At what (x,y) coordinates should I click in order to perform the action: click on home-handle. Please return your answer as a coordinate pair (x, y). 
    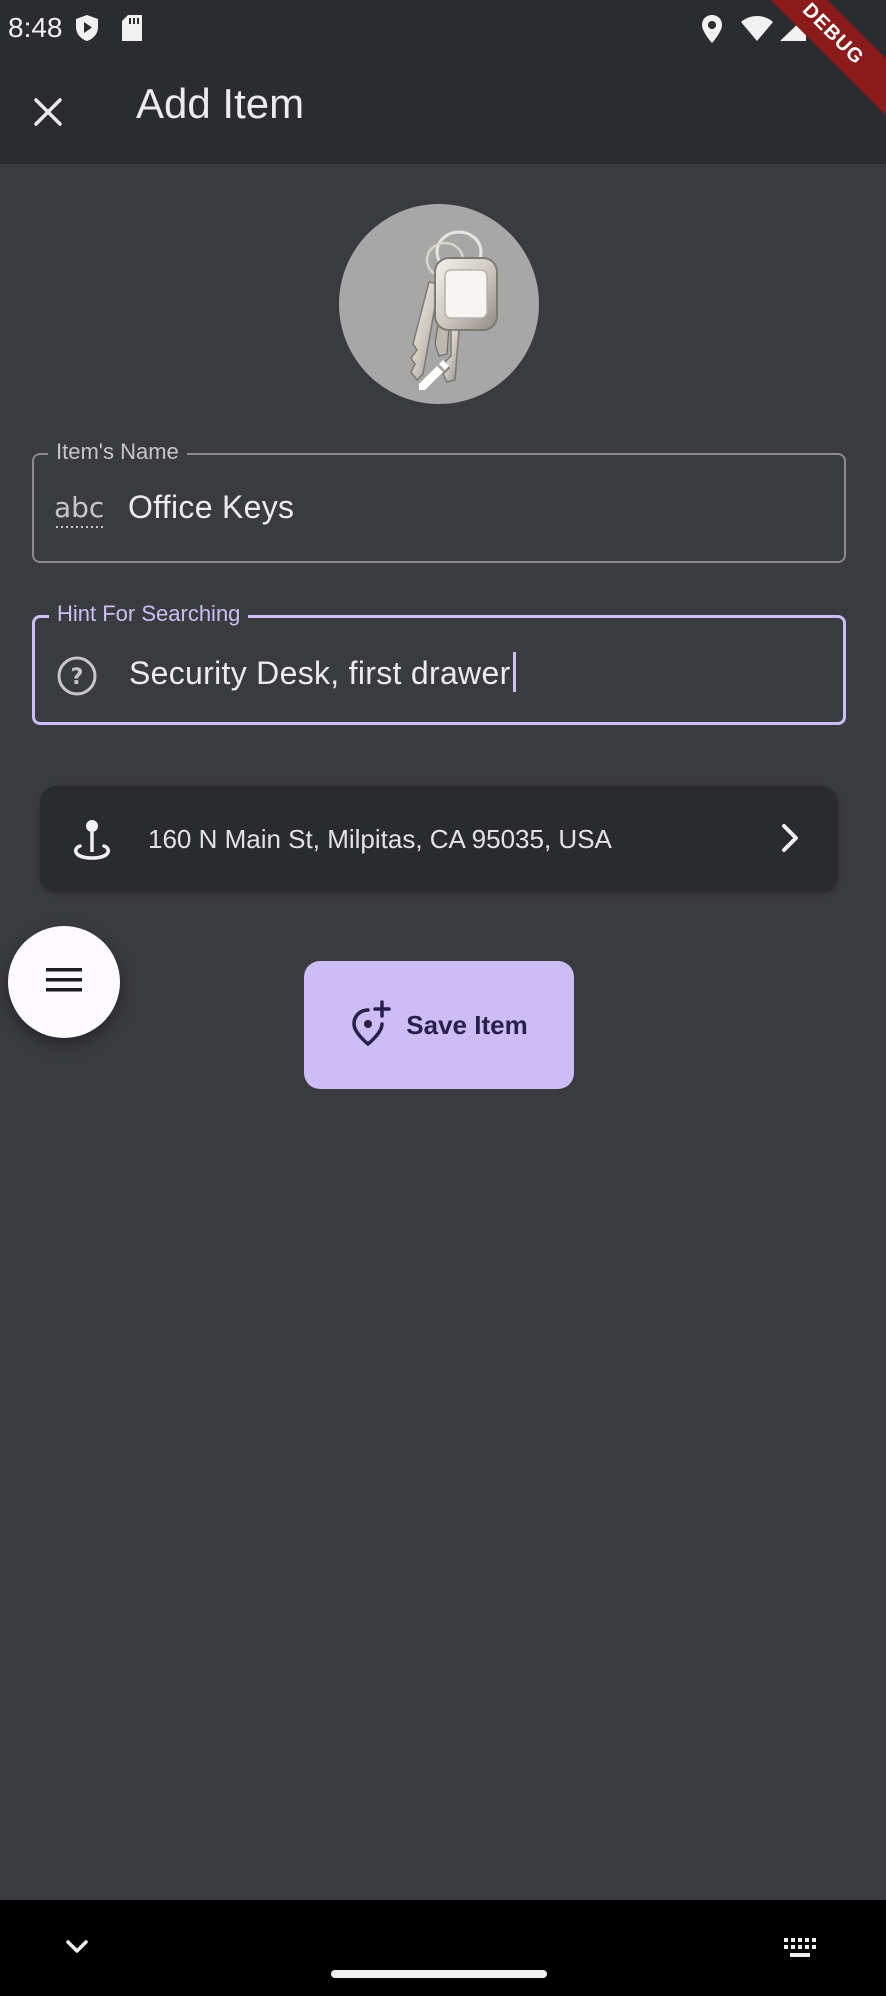
    Looking at the image, I should click on (439, 1974).